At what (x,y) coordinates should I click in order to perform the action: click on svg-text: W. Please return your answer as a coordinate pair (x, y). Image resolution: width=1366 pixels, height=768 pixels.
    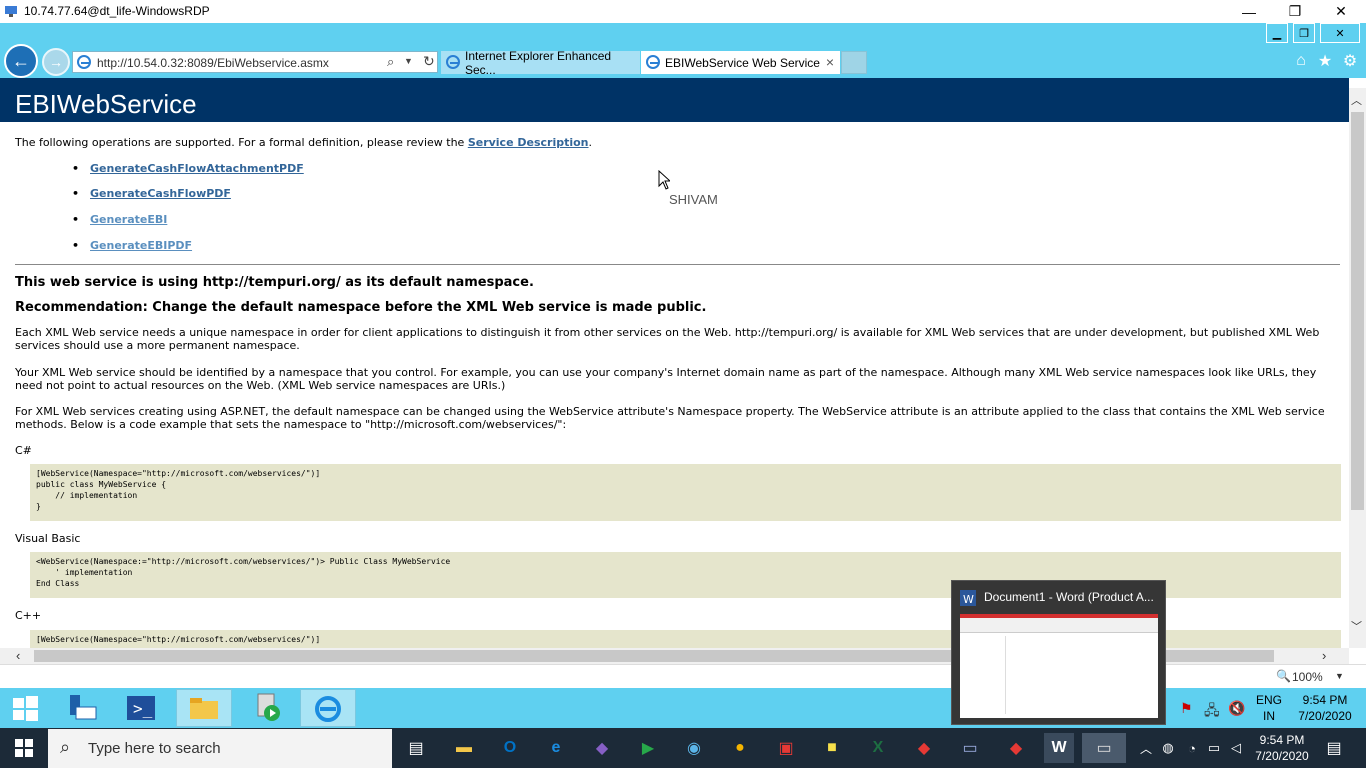
    Looking at the image, I should click on (968, 599).